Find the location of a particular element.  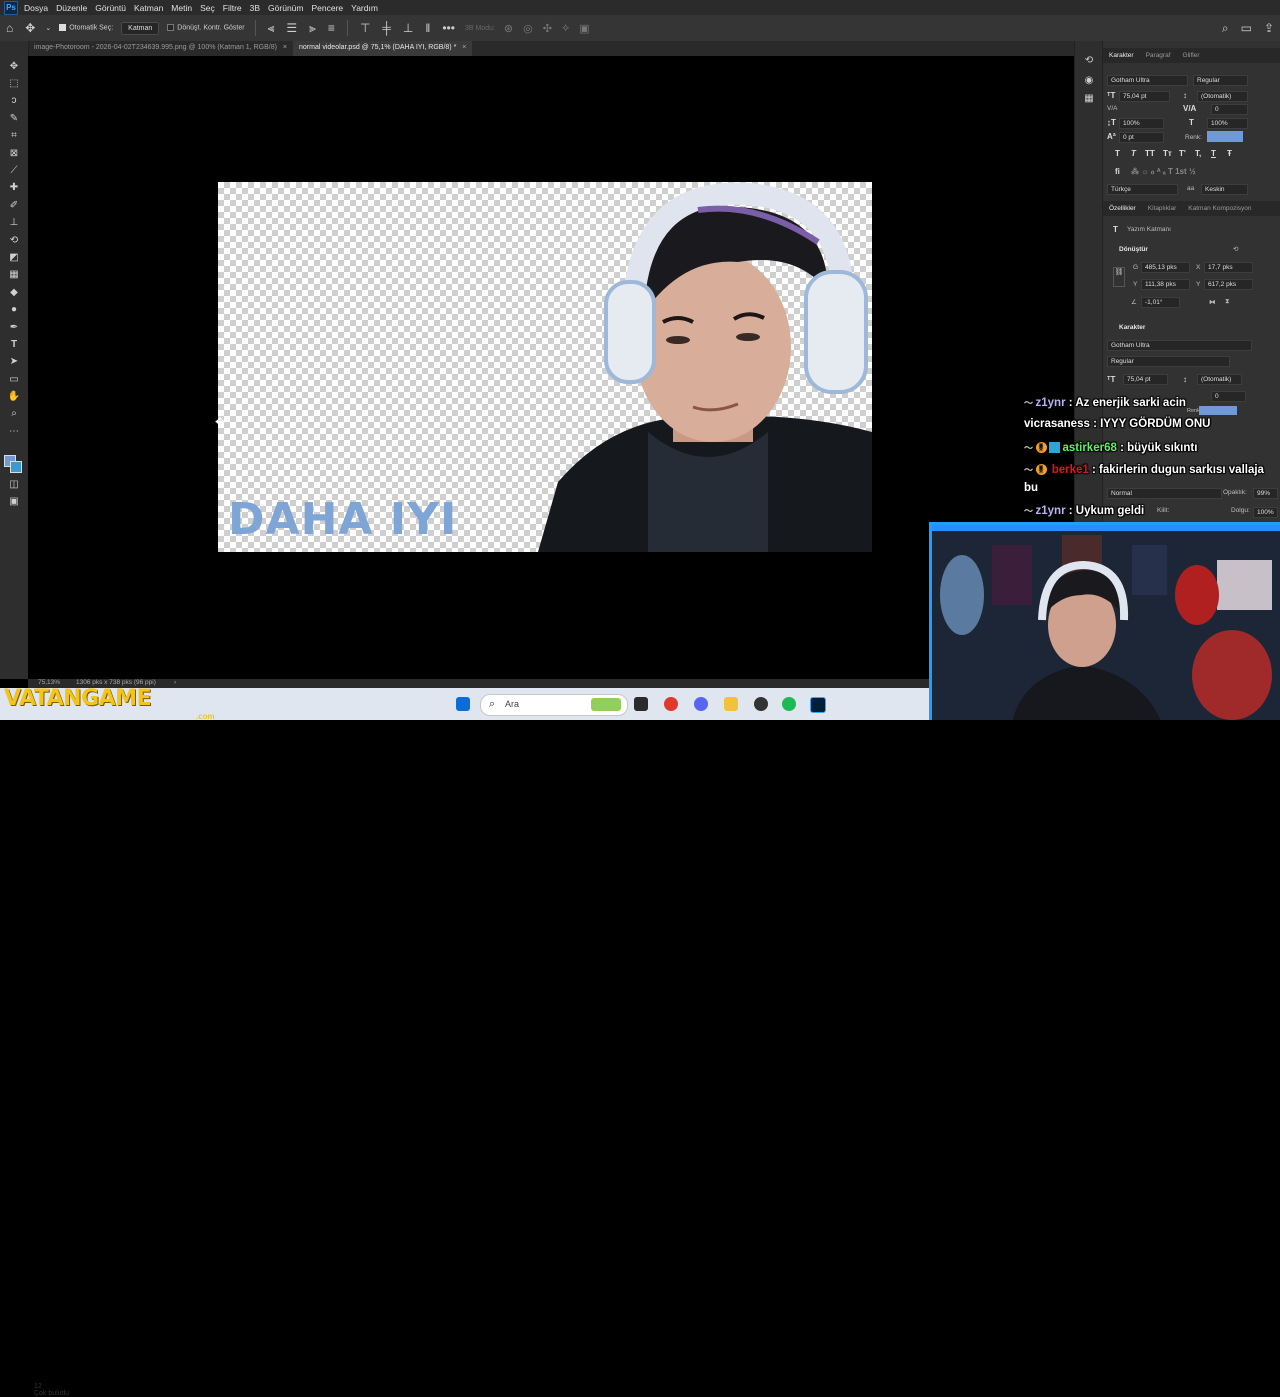

type-tool-icon: T is located at coordinates (14, 345).